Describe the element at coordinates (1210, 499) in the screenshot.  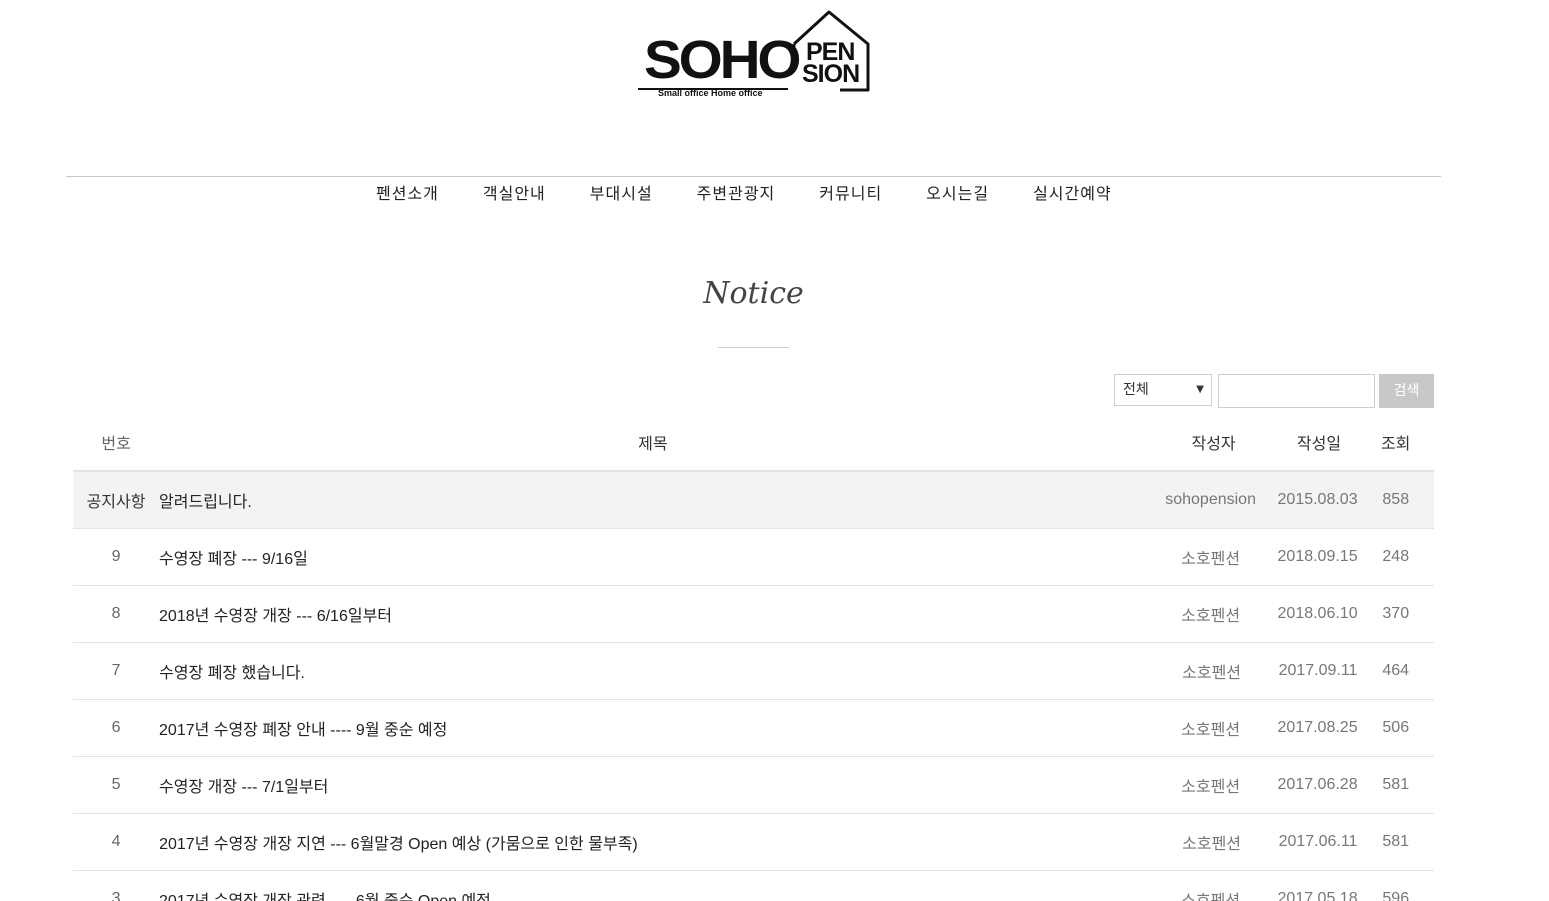
I see `row-author: sohopension` at that location.